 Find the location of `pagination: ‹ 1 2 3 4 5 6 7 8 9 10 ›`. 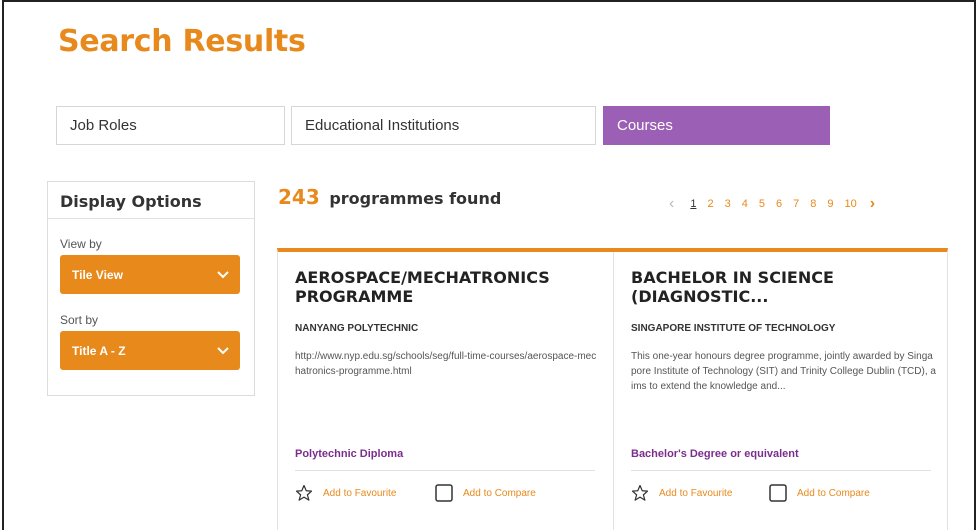

pagination: ‹ 1 2 3 4 5 6 7 8 9 10 › is located at coordinates (772, 204).